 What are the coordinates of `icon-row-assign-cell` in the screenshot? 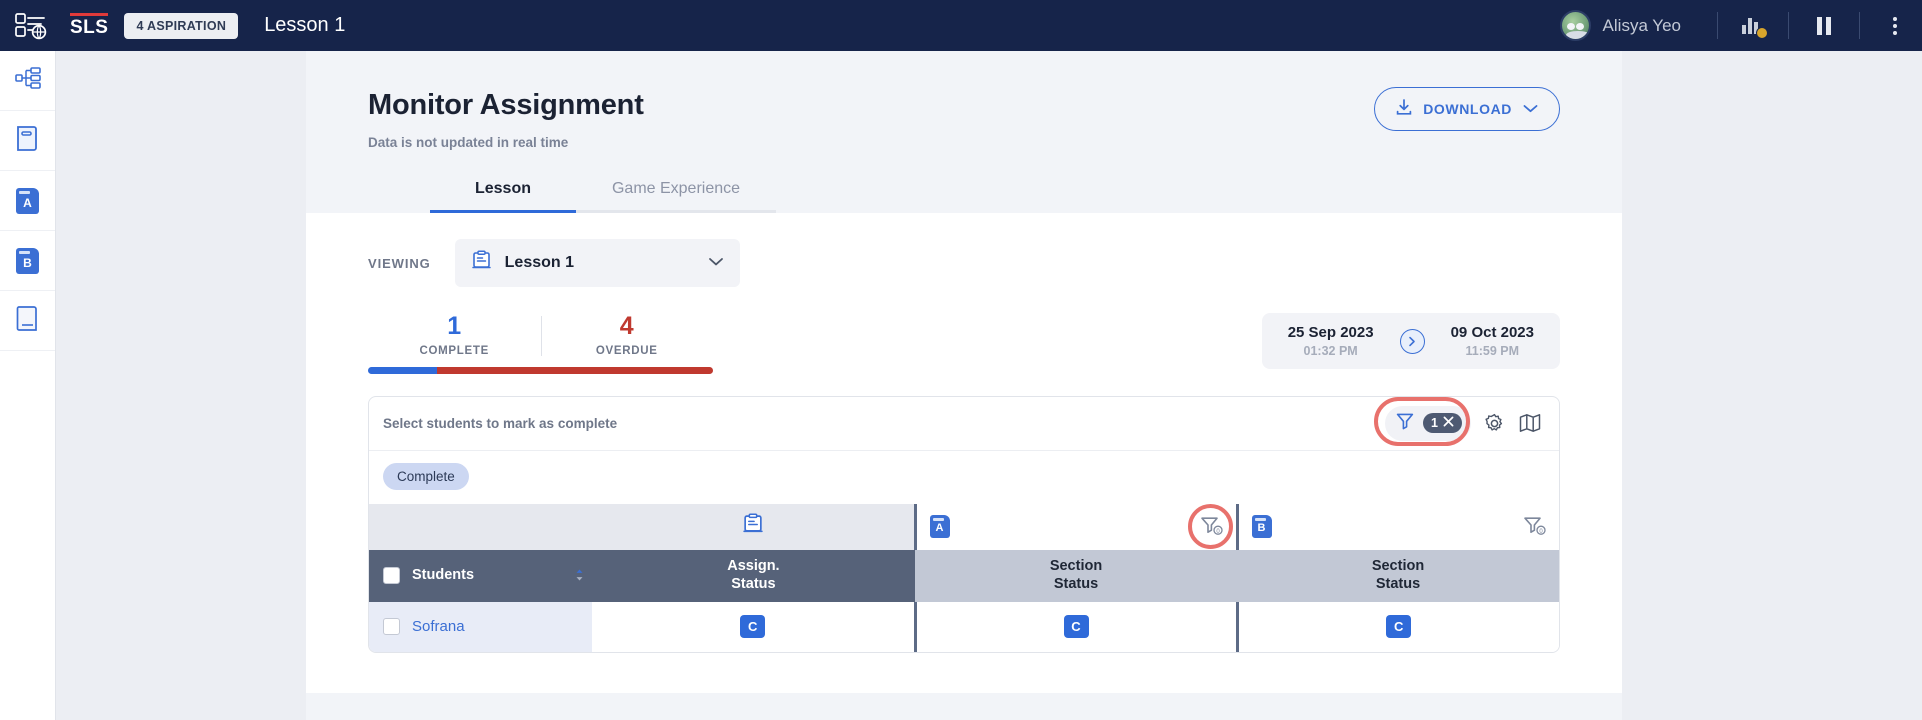 It's located at (753, 526).